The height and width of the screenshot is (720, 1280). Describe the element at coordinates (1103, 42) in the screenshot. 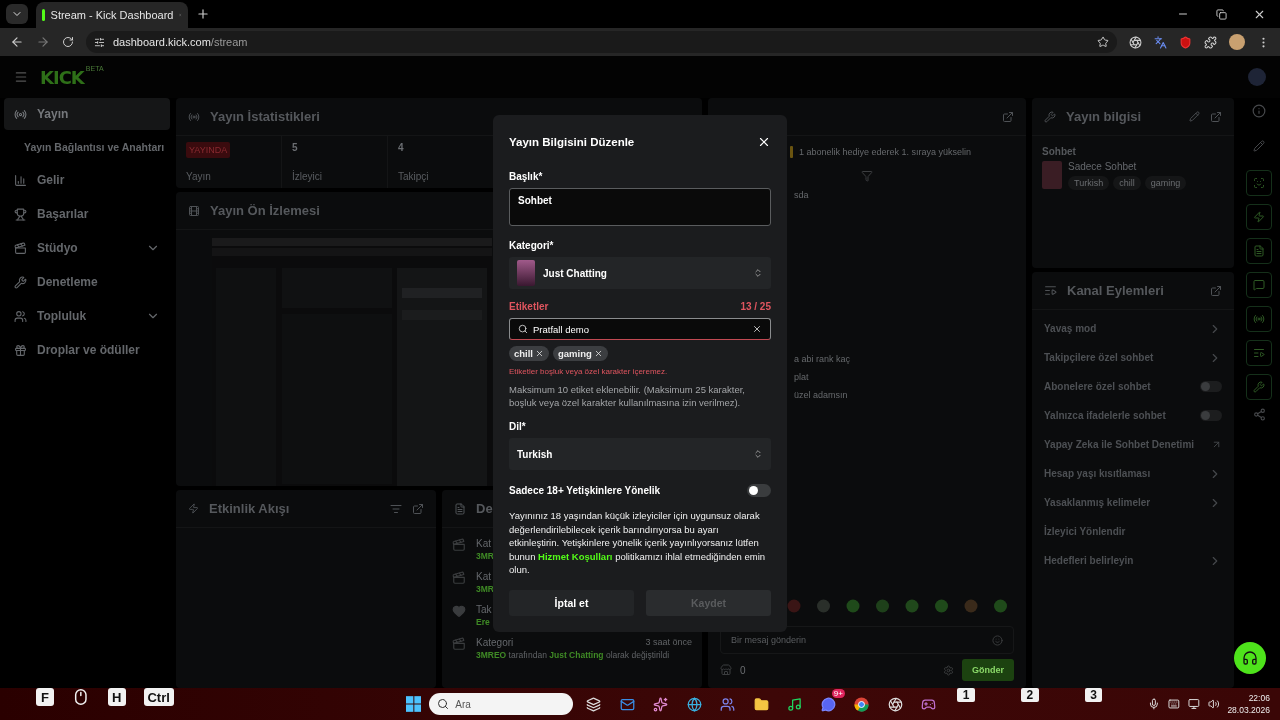

I see `bookmark-star-icon` at that location.